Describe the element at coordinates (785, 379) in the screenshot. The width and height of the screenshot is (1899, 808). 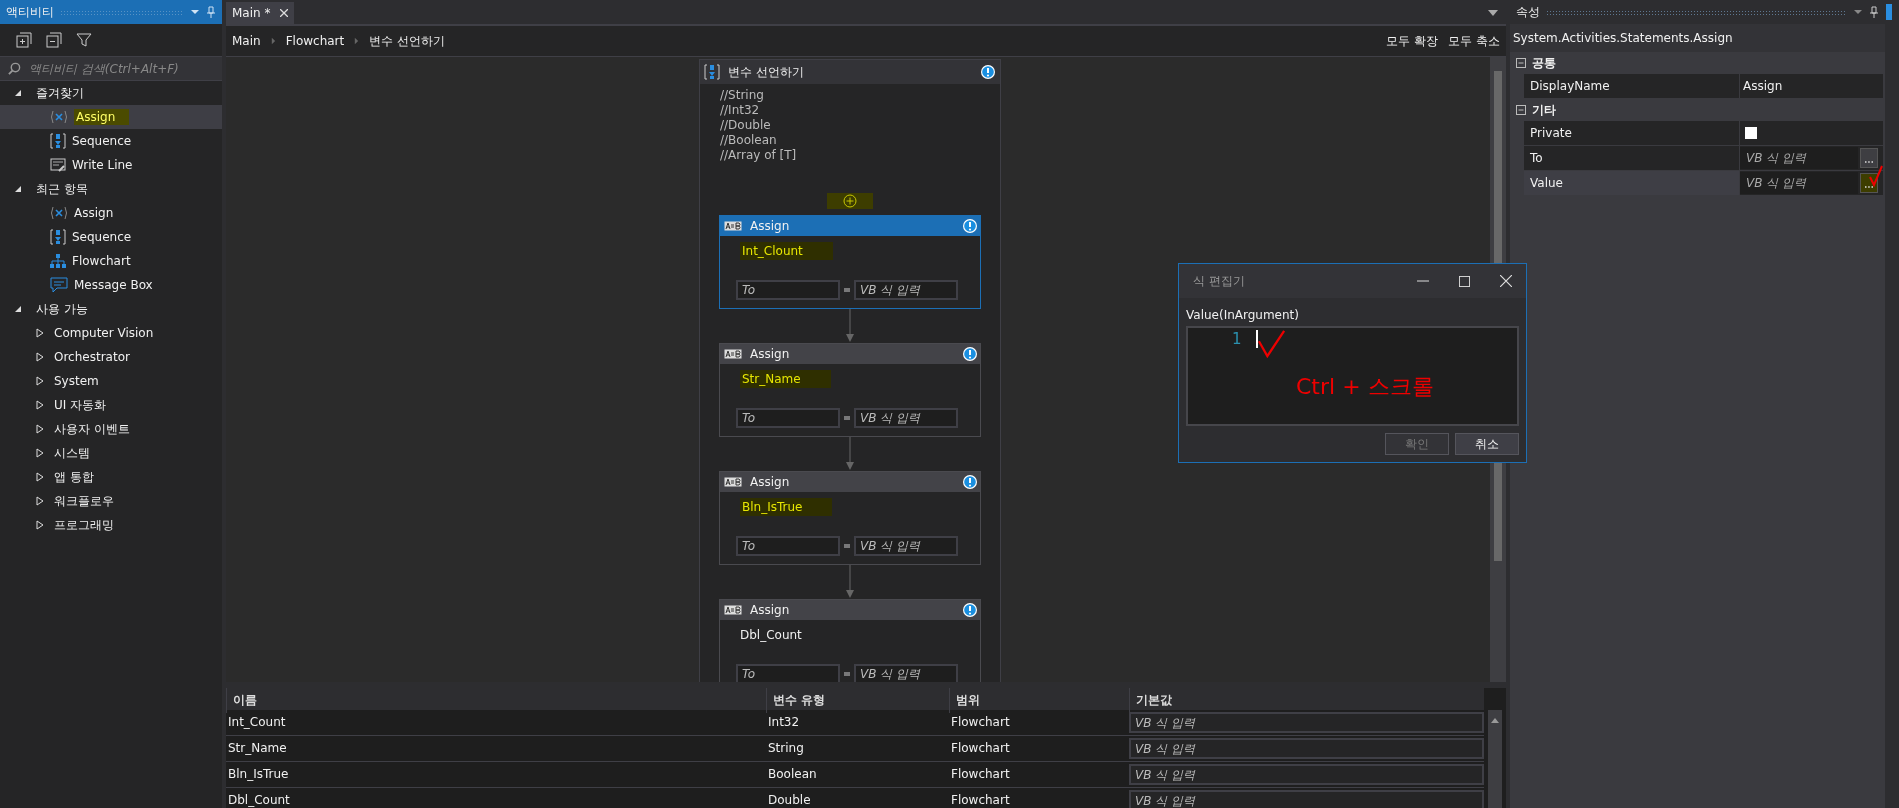
I see `activity-name: Str_Name` at that location.